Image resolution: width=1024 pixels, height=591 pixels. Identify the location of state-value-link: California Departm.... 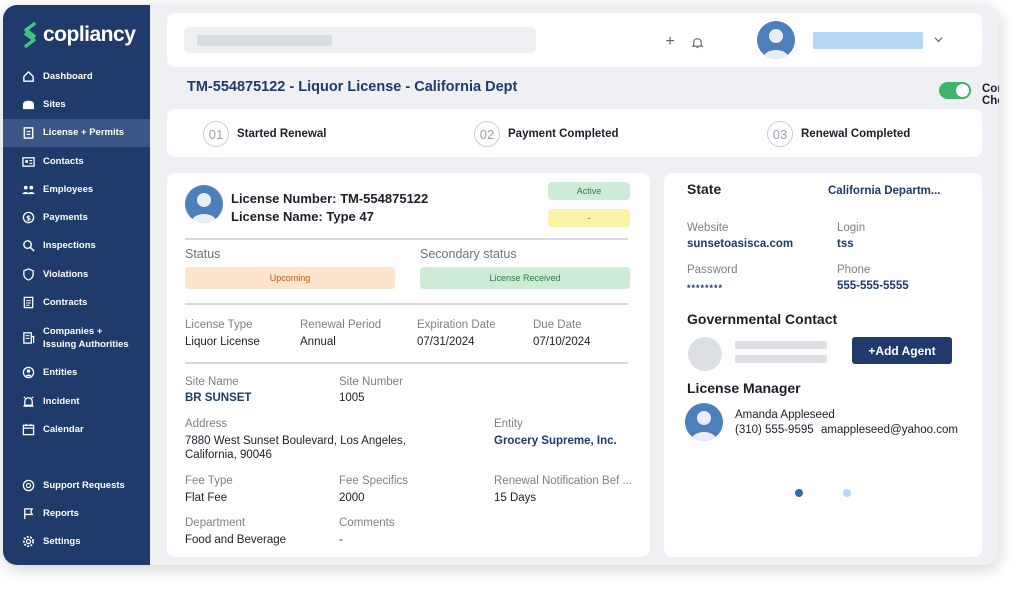
(884, 191).